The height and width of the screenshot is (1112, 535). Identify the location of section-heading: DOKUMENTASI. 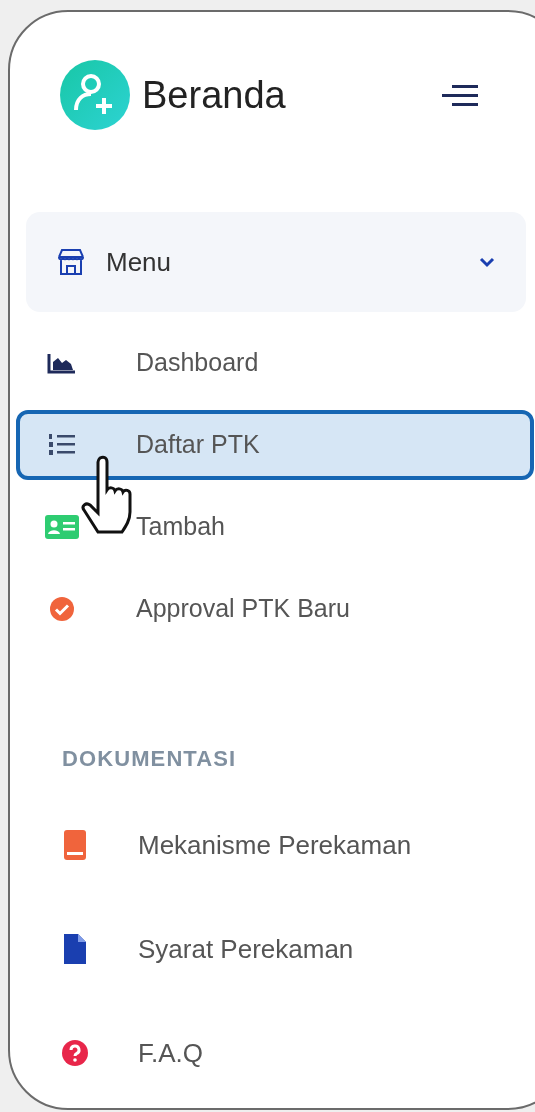
(150, 759).